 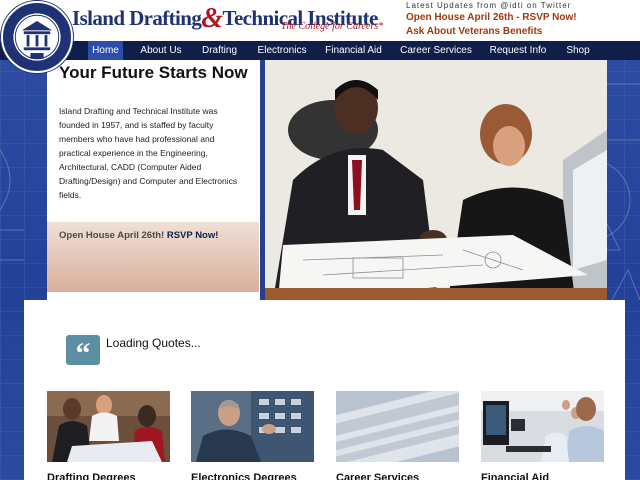 I want to click on twitter-updates-title: Latest Updates from @idti on Twitter, so click(x=489, y=5).